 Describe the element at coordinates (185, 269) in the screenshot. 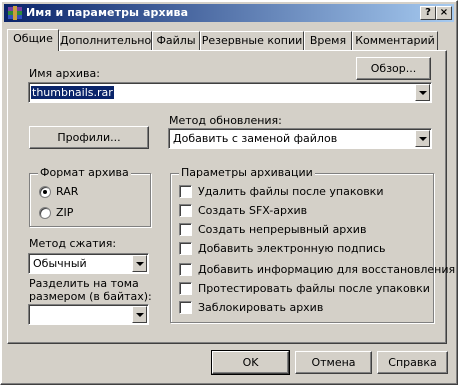

I see `option-recovery-checkbox` at that location.